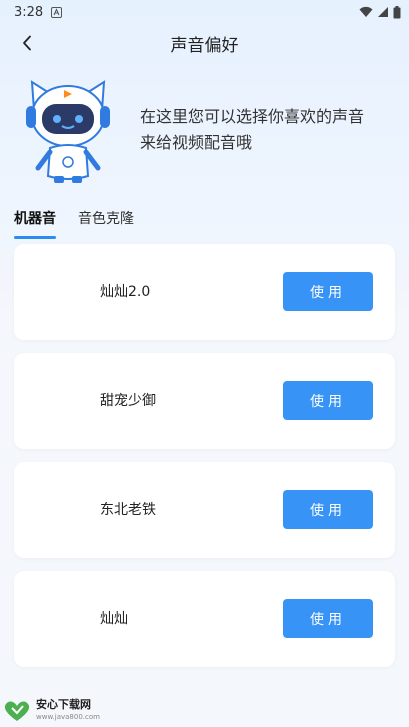 The height and width of the screenshot is (727, 409). What do you see at coordinates (68, 131) in the screenshot?
I see `robot-cat-mascot` at bounding box center [68, 131].